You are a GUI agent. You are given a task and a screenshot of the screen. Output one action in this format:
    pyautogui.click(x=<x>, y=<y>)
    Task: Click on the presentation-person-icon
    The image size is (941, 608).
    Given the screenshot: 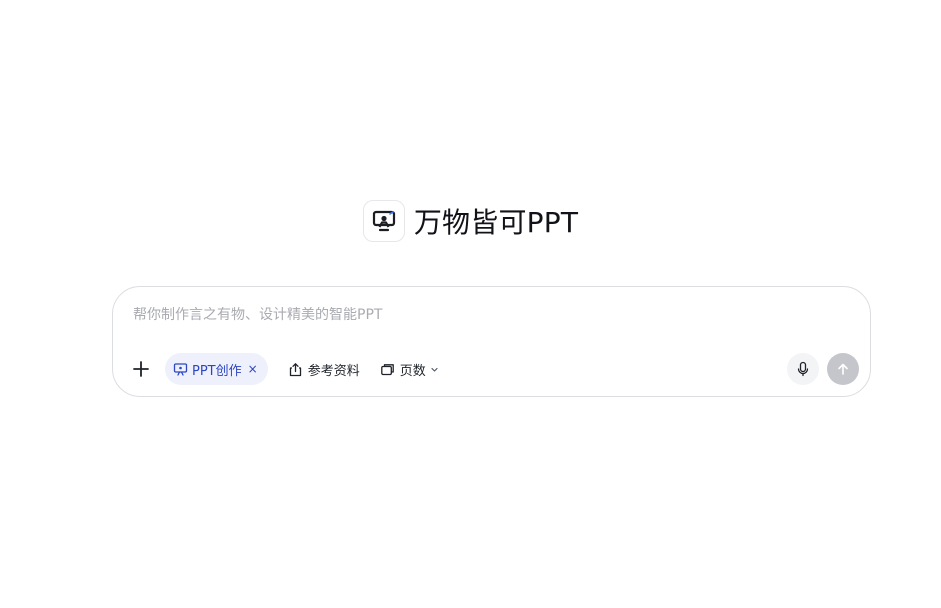 What is the action you would take?
    pyautogui.click(x=383, y=221)
    